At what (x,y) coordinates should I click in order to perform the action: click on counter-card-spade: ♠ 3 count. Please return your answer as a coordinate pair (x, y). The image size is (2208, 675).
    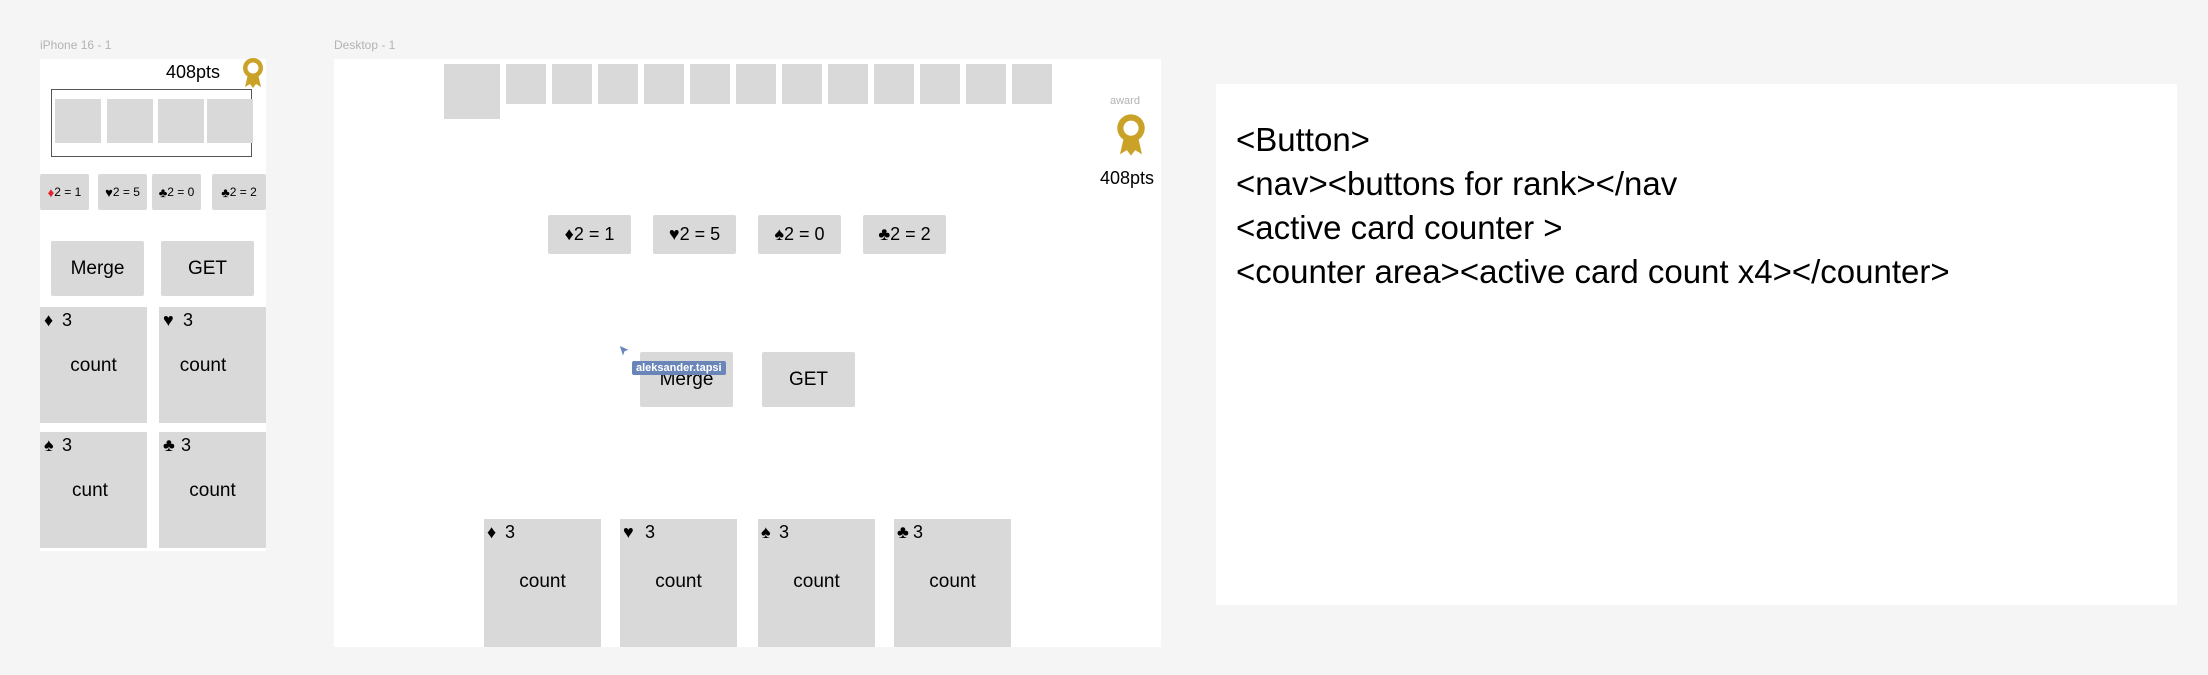
    Looking at the image, I should click on (816, 583).